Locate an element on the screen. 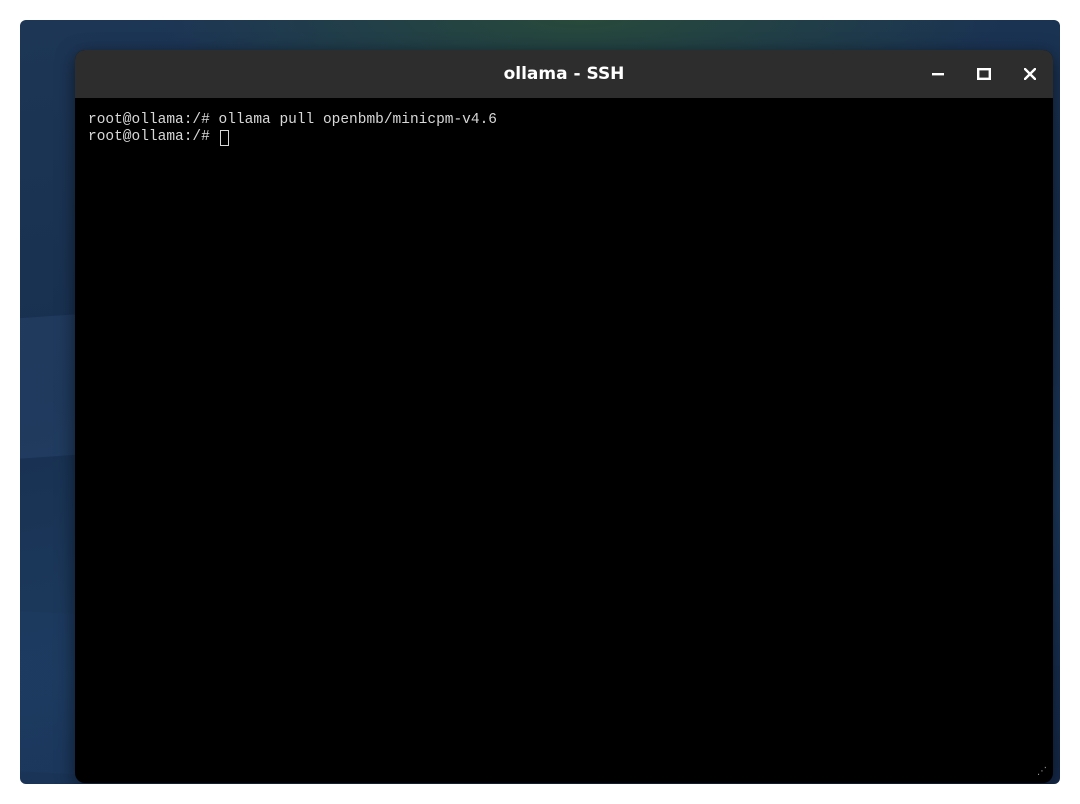 The image size is (1080, 804). maximize-button is located at coordinates (984, 74).